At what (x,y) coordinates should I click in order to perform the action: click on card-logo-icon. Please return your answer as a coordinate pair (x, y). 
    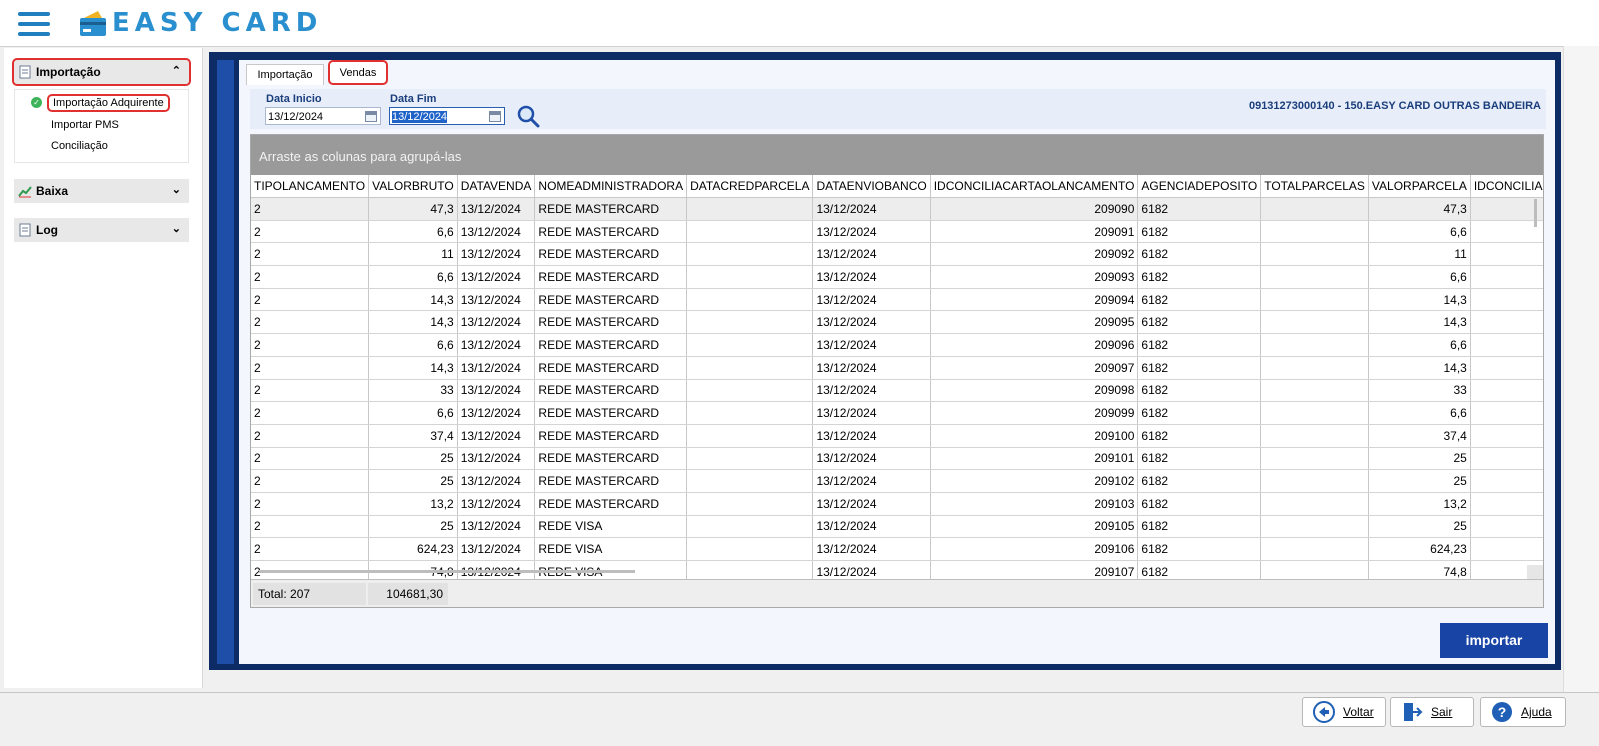
    Looking at the image, I should click on (93, 23).